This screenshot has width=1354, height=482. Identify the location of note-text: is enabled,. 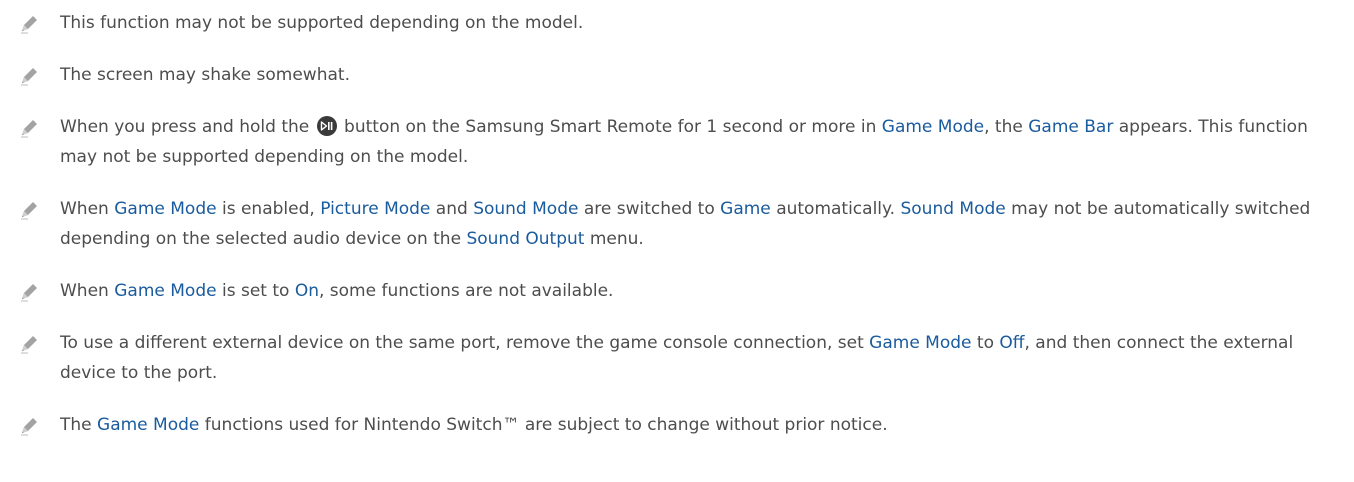
(268, 209).